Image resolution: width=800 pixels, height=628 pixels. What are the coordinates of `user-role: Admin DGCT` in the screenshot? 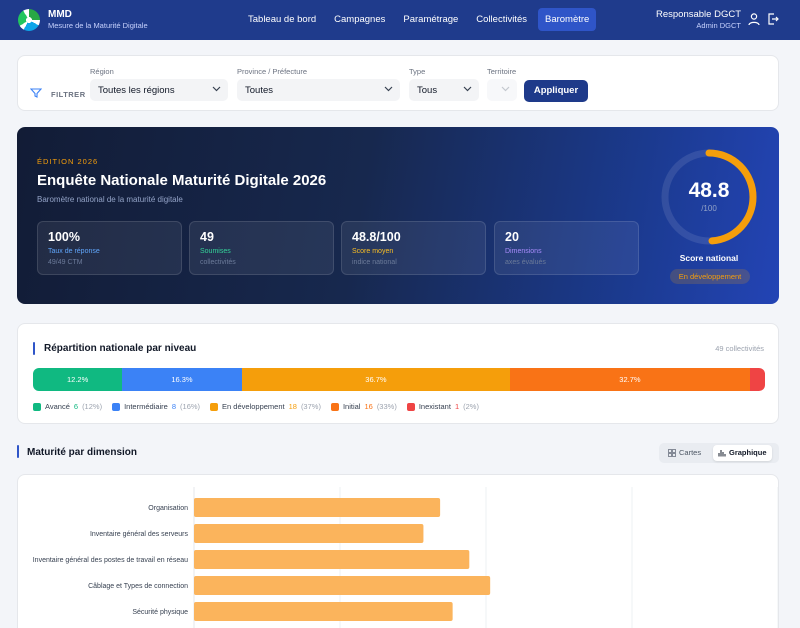 It's located at (718, 25).